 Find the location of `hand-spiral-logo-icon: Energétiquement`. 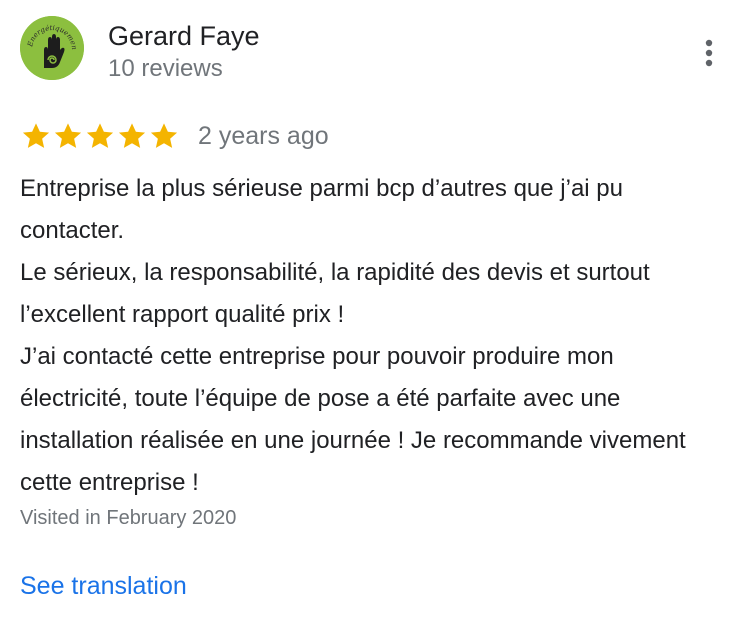

hand-spiral-logo-icon: Energétiquement is located at coordinates (52, 48).